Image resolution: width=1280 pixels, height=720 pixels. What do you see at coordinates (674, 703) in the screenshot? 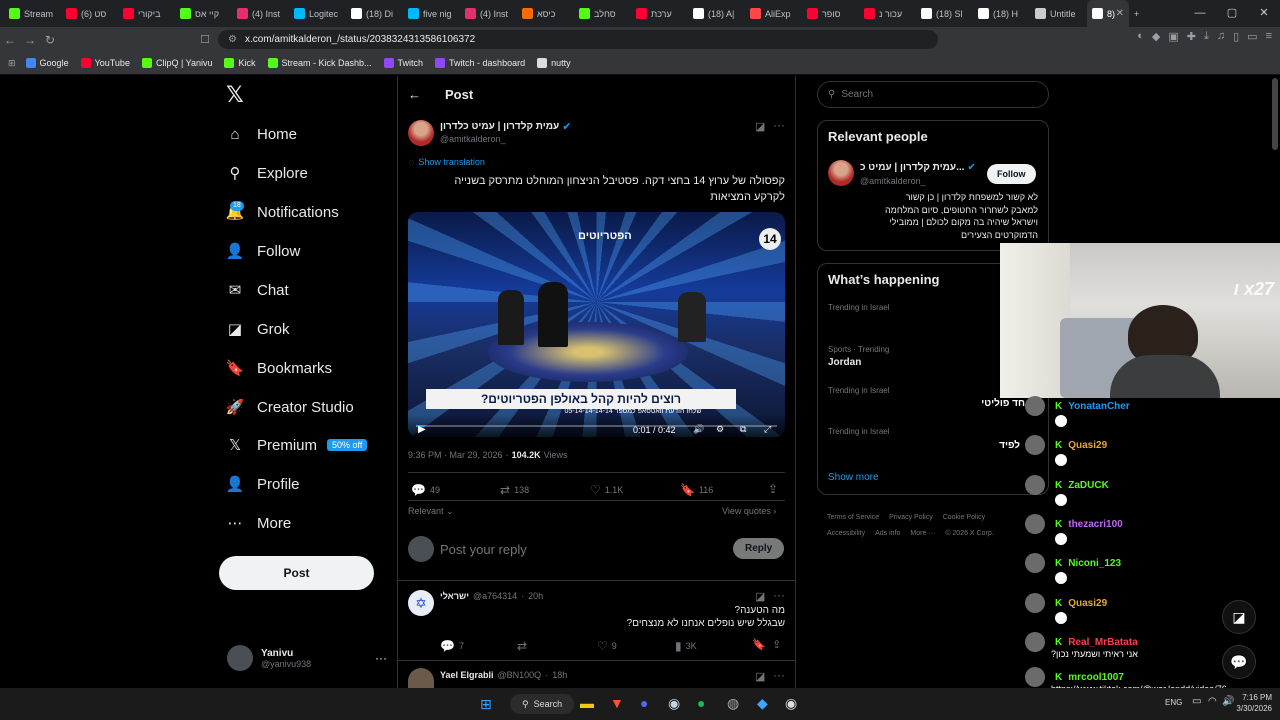
I see `steam-icon: ◉` at bounding box center [674, 703].